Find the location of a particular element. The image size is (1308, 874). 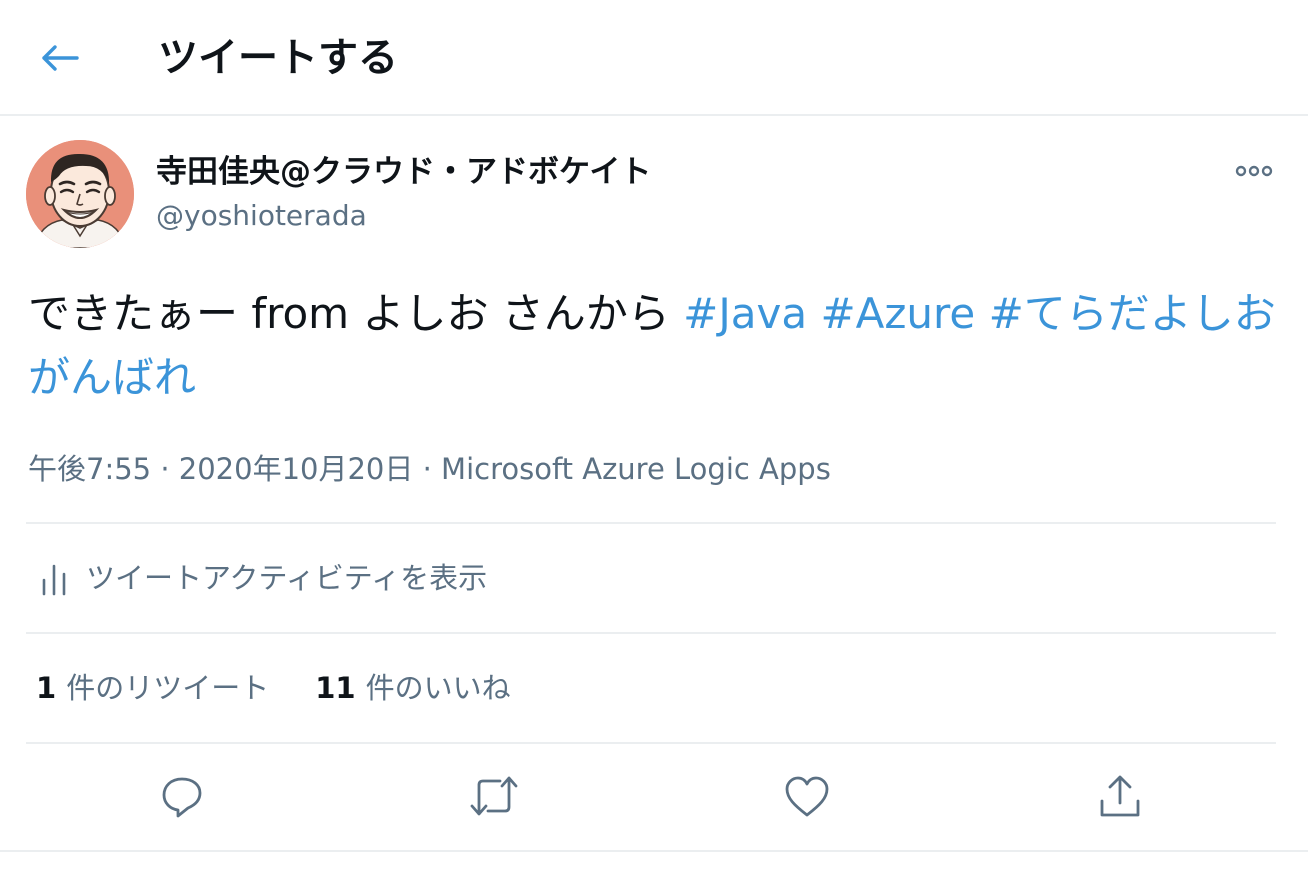

retweet-icon is located at coordinates (494, 798).